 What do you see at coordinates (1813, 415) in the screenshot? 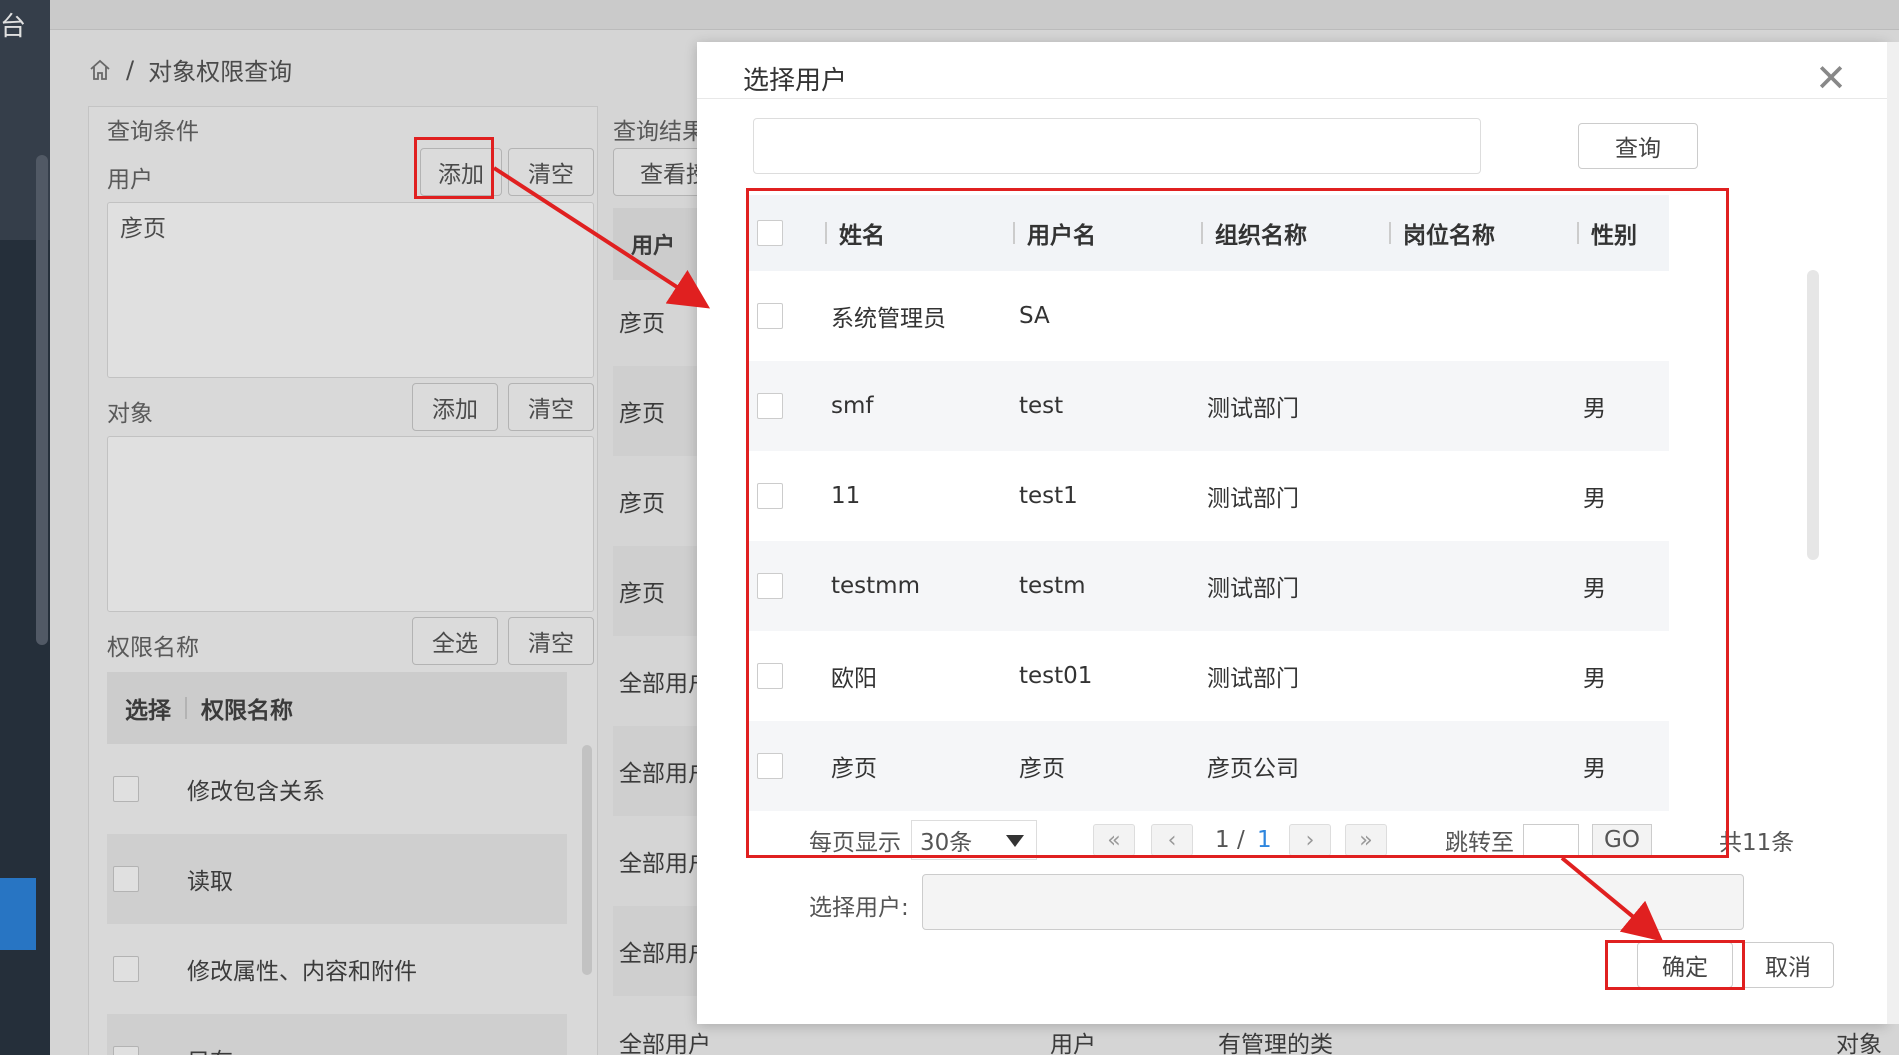
I see `table-scrollbar` at bounding box center [1813, 415].